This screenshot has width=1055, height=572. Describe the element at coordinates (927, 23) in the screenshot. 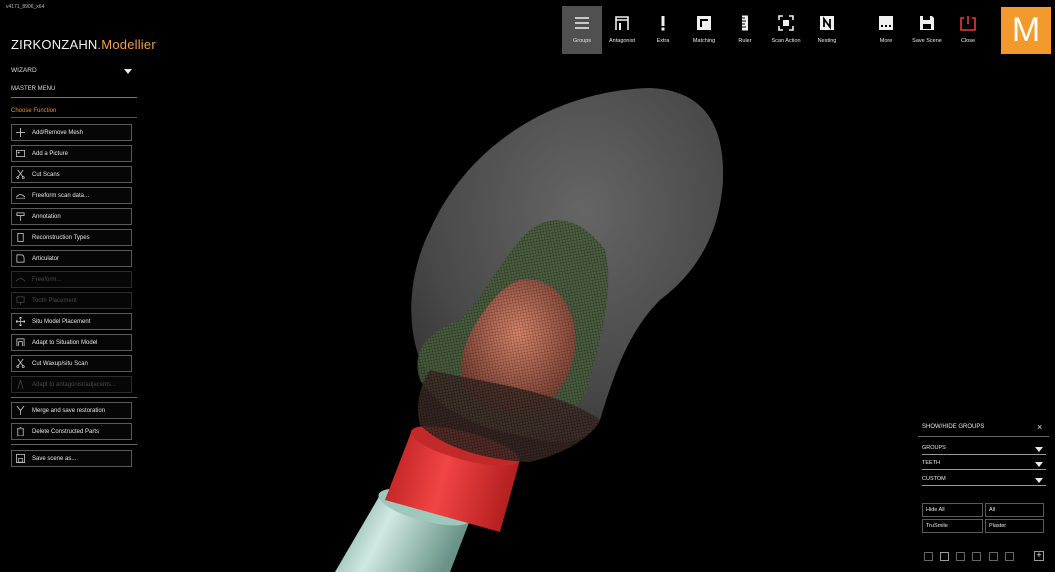

I see `floppy-disk-icon` at that location.